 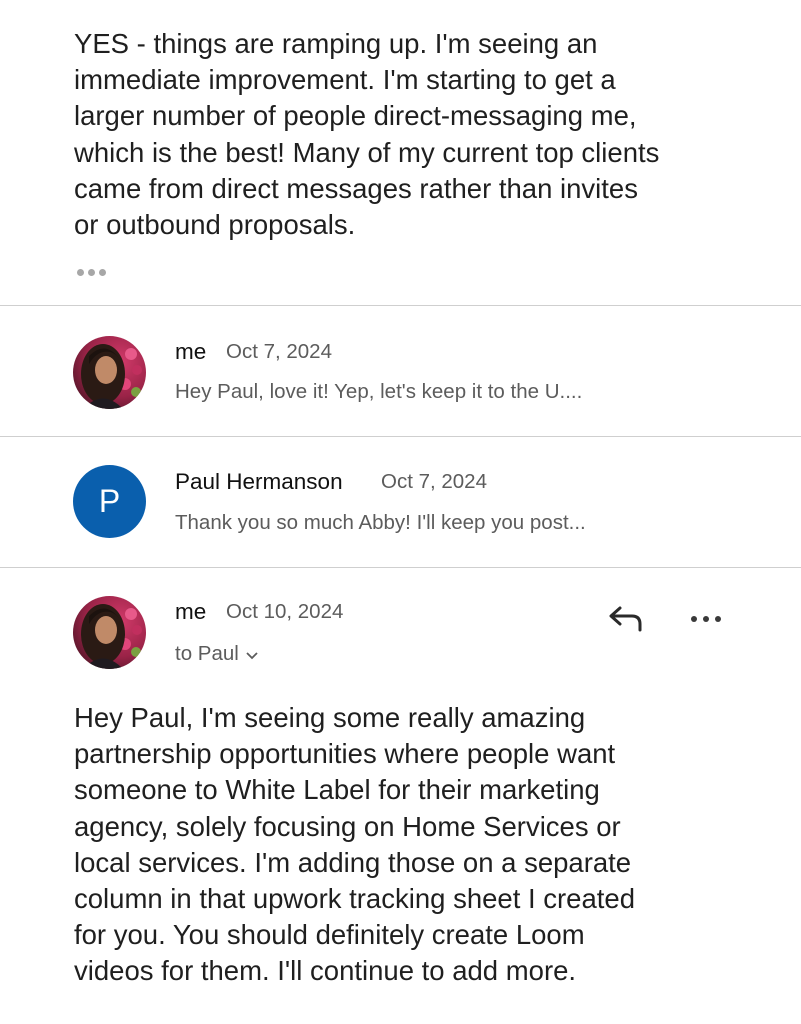 What do you see at coordinates (259, 481) in the screenshot?
I see `sender-name: Paul Hermanson` at bounding box center [259, 481].